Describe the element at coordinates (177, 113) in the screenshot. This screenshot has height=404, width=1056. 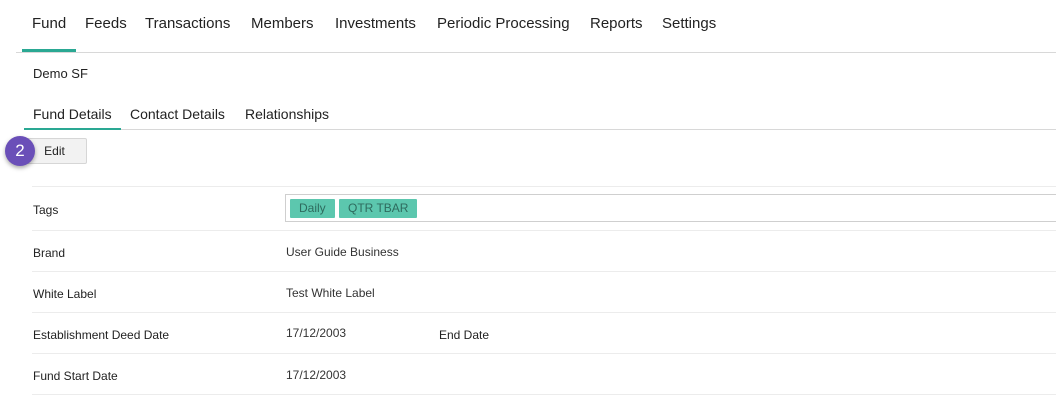
I see `tab-contact-details: Contact Details` at that location.